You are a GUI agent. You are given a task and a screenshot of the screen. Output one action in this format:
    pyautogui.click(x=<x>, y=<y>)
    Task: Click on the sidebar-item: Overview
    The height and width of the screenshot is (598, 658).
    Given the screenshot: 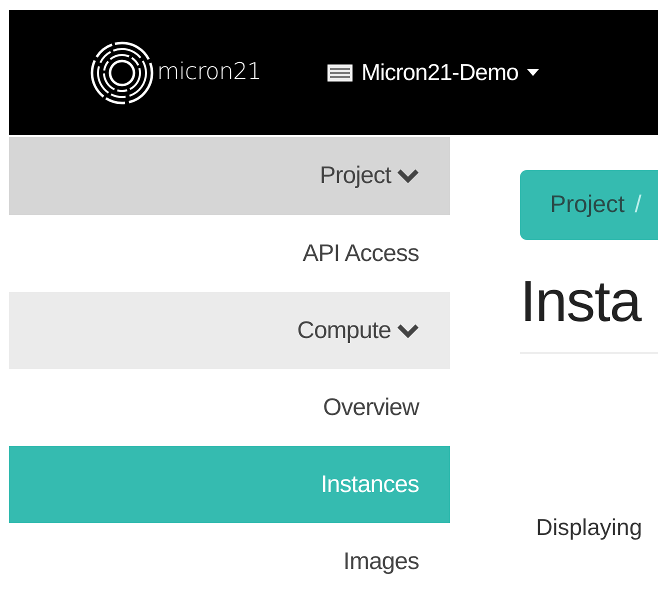 What is the action you would take?
    pyautogui.click(x=229, y=407)
    